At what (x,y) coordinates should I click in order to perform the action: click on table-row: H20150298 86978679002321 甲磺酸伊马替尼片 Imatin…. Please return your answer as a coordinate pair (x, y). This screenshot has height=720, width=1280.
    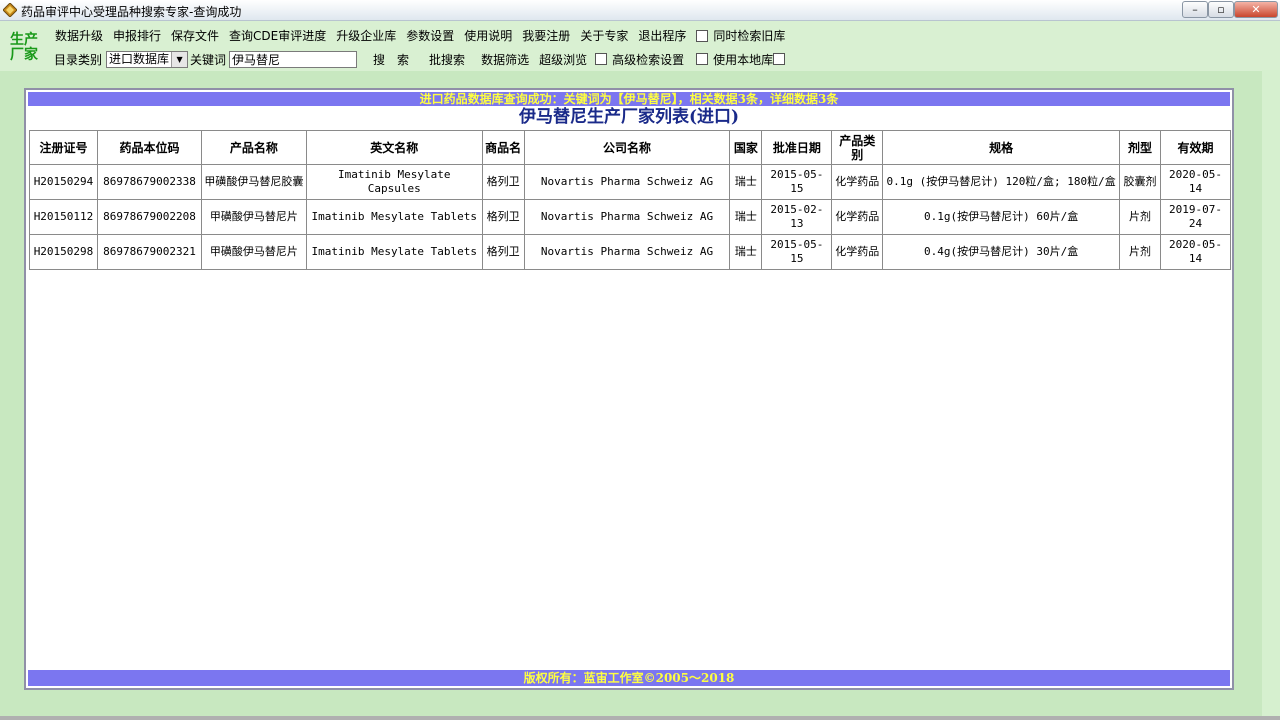
    Looking at the image, I should click on (630, 252).